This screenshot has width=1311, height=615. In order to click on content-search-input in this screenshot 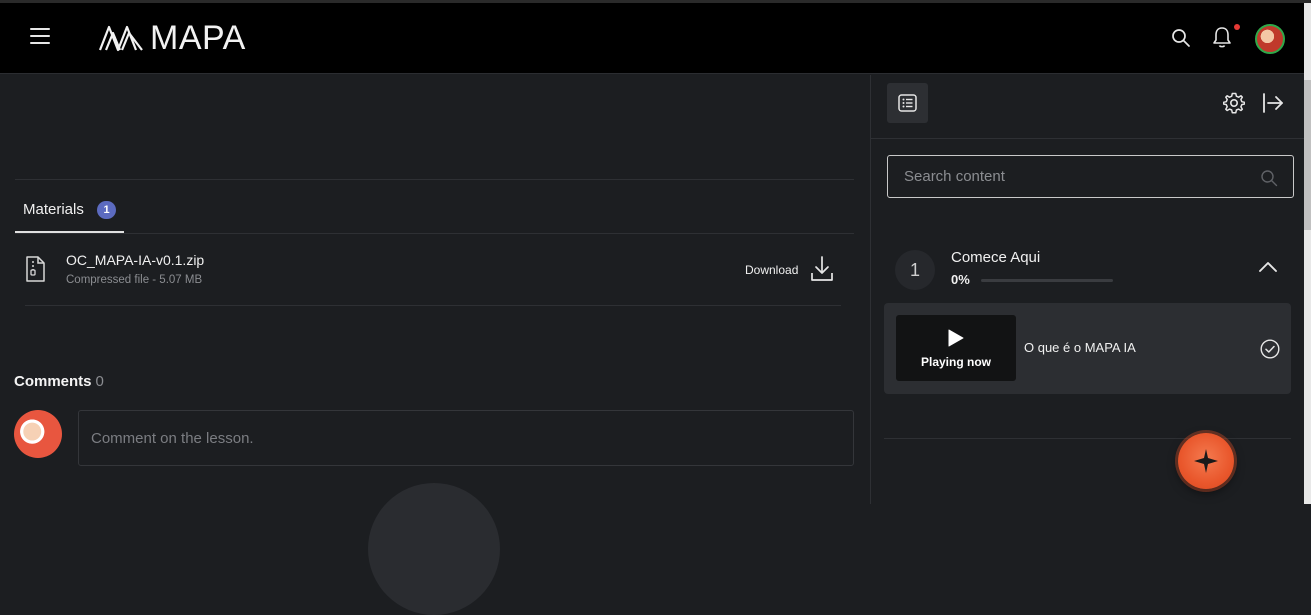, I will do `click(1090, 176)`.